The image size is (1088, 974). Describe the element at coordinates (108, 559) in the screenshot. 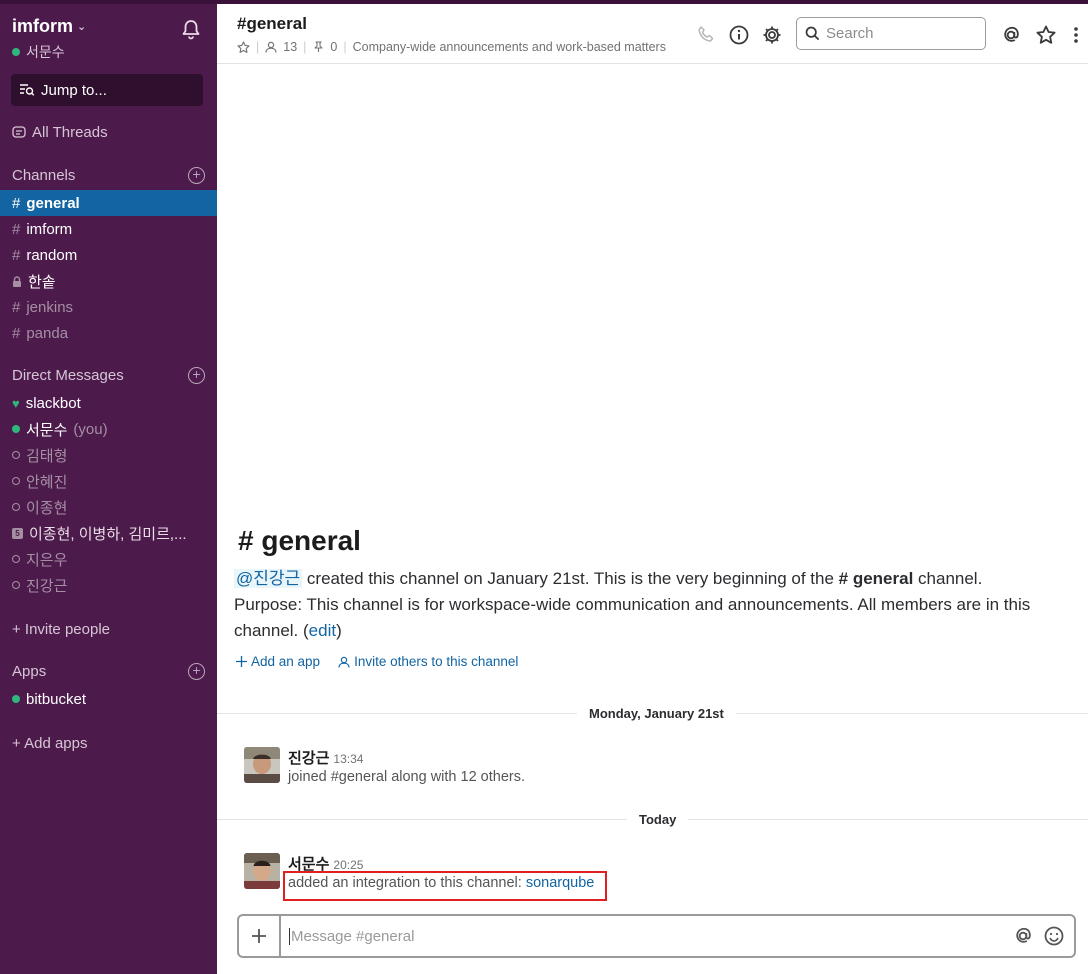

I see `sidebar-item-dm: 지은우` at that location.